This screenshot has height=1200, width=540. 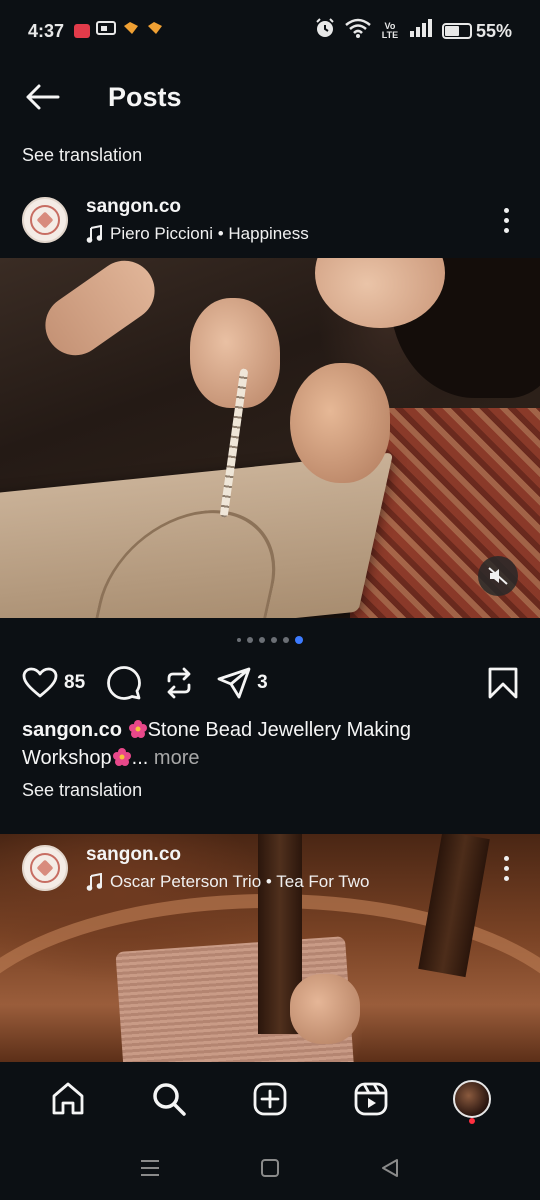 I want to click on menu-lines-icon, so click(x=150, y=1168).